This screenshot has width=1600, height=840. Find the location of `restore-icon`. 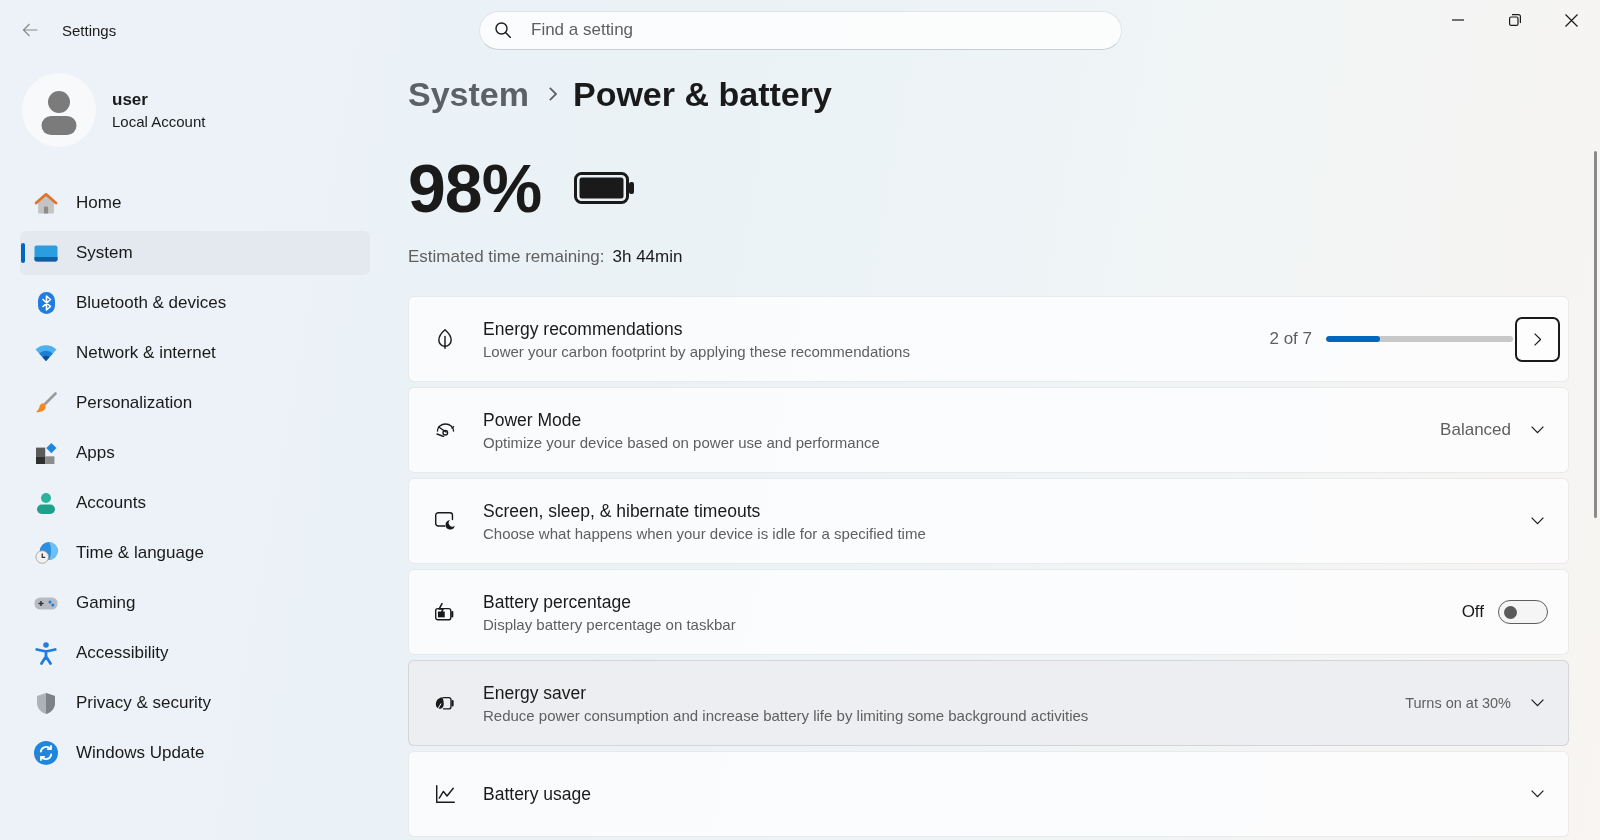

restore-icon is located at coordinates (1514, 20).